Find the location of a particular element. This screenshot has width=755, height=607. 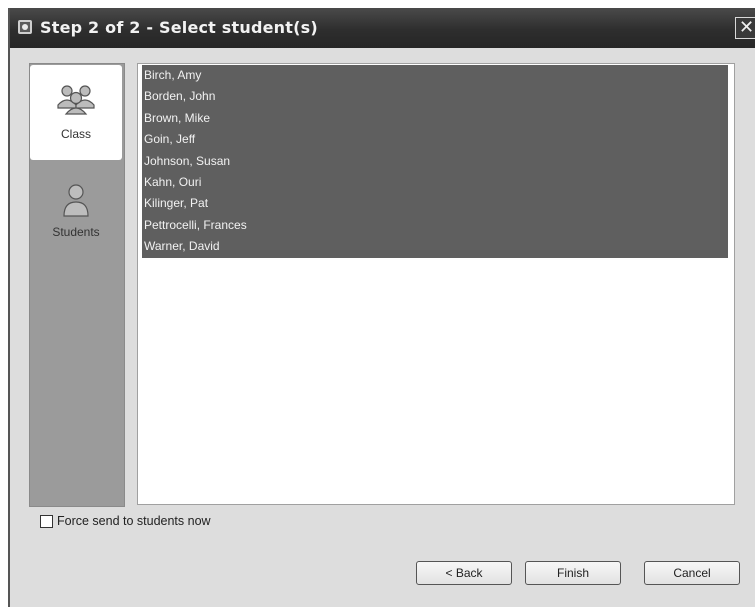

list-item: Kilinger, Pat is located at coordinates (435, 203).